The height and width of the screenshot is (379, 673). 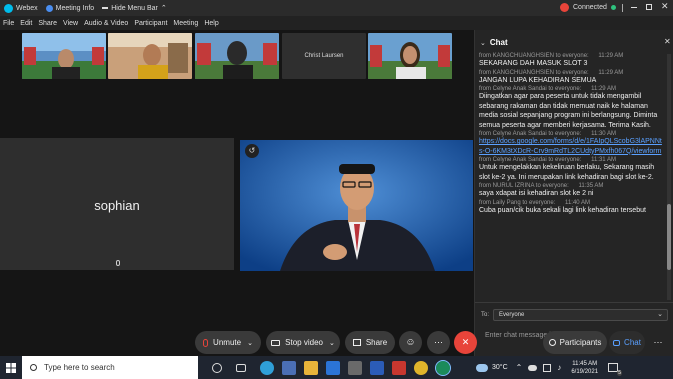 I want to click on edge-icon, so click(x=267, y=367).